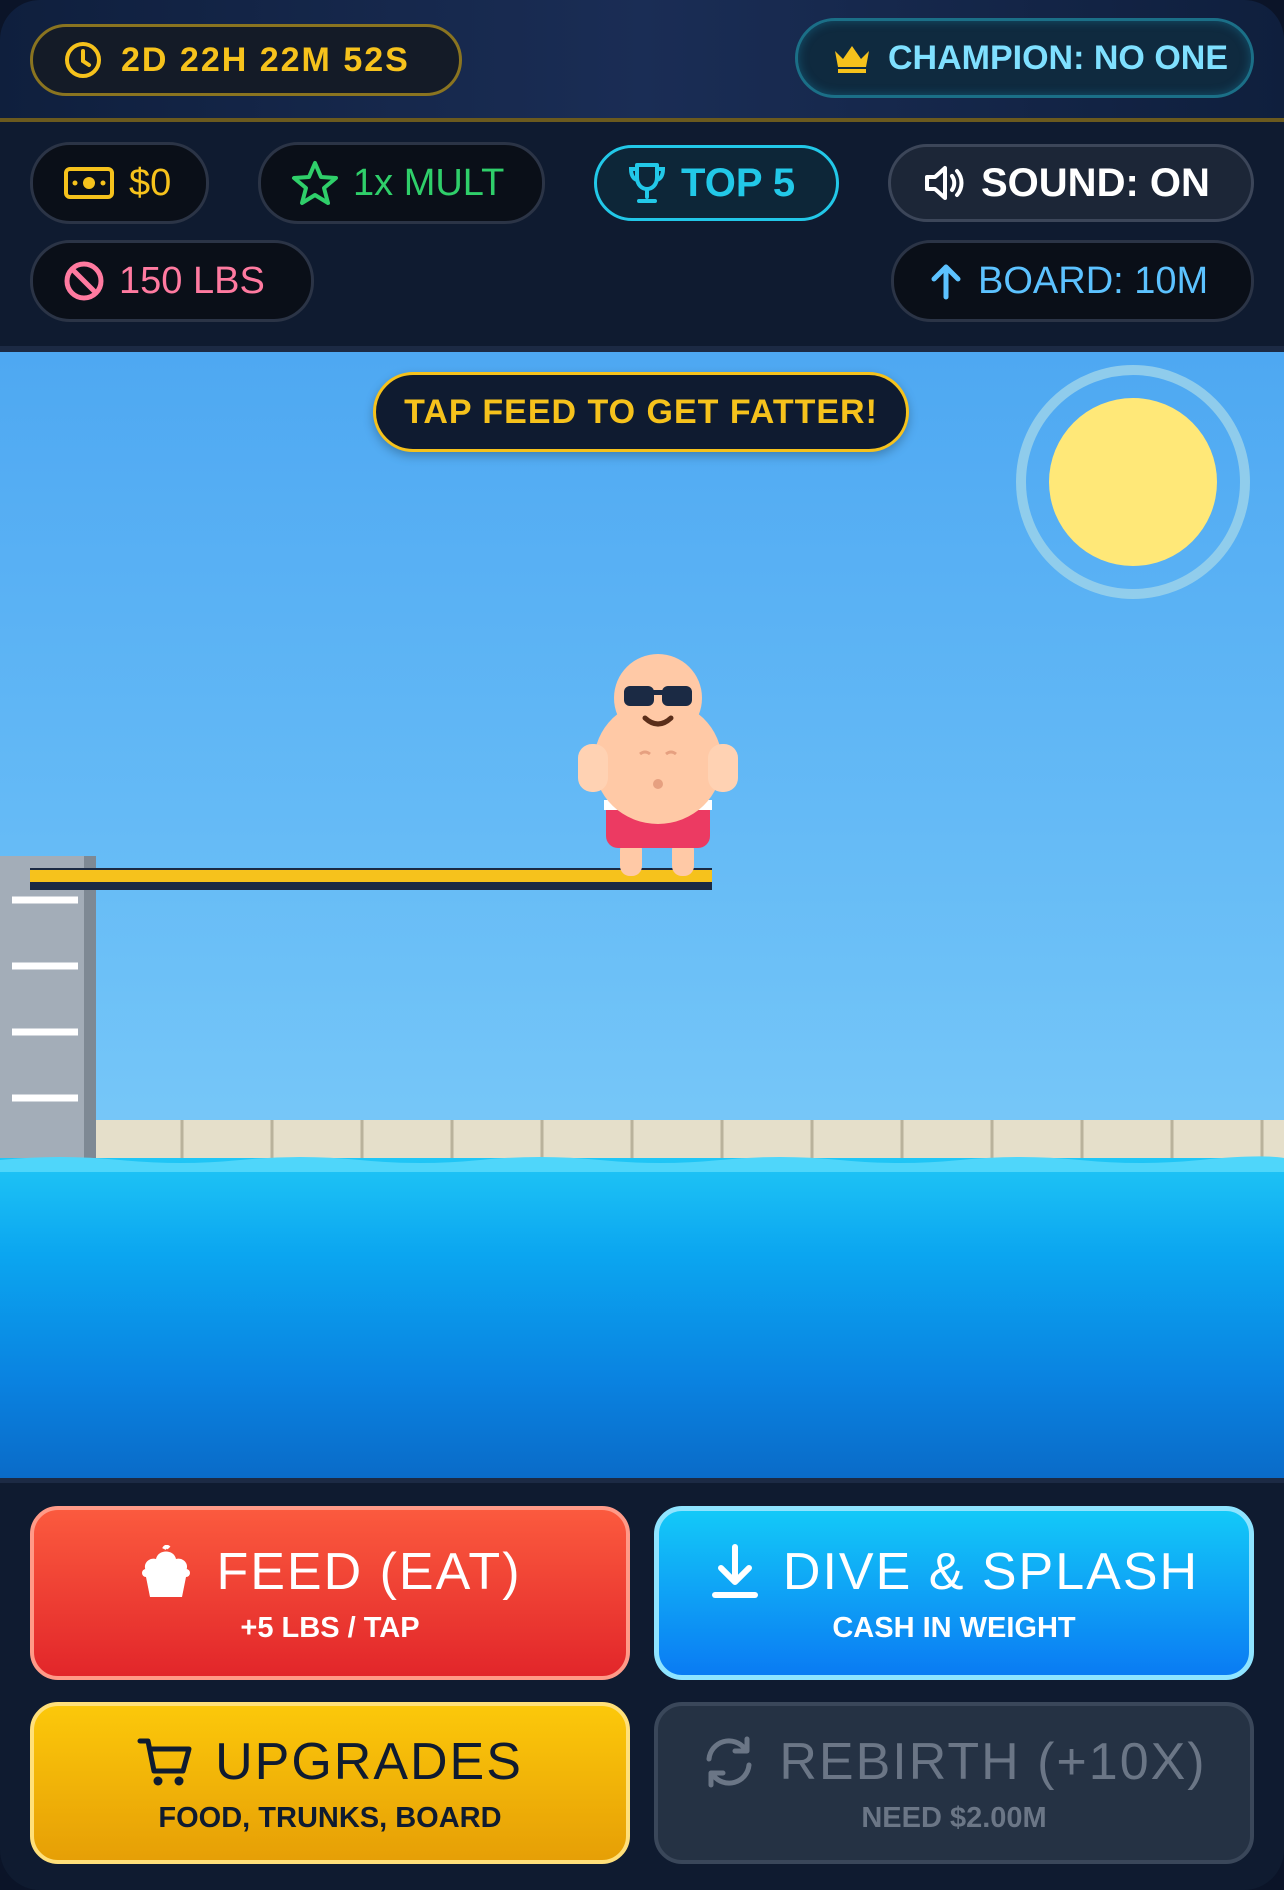 This screenshot has height=1890, width=1284. Describe the element at coordinates (734, 1570) in the screenshot. I see `download-icon` at that location.